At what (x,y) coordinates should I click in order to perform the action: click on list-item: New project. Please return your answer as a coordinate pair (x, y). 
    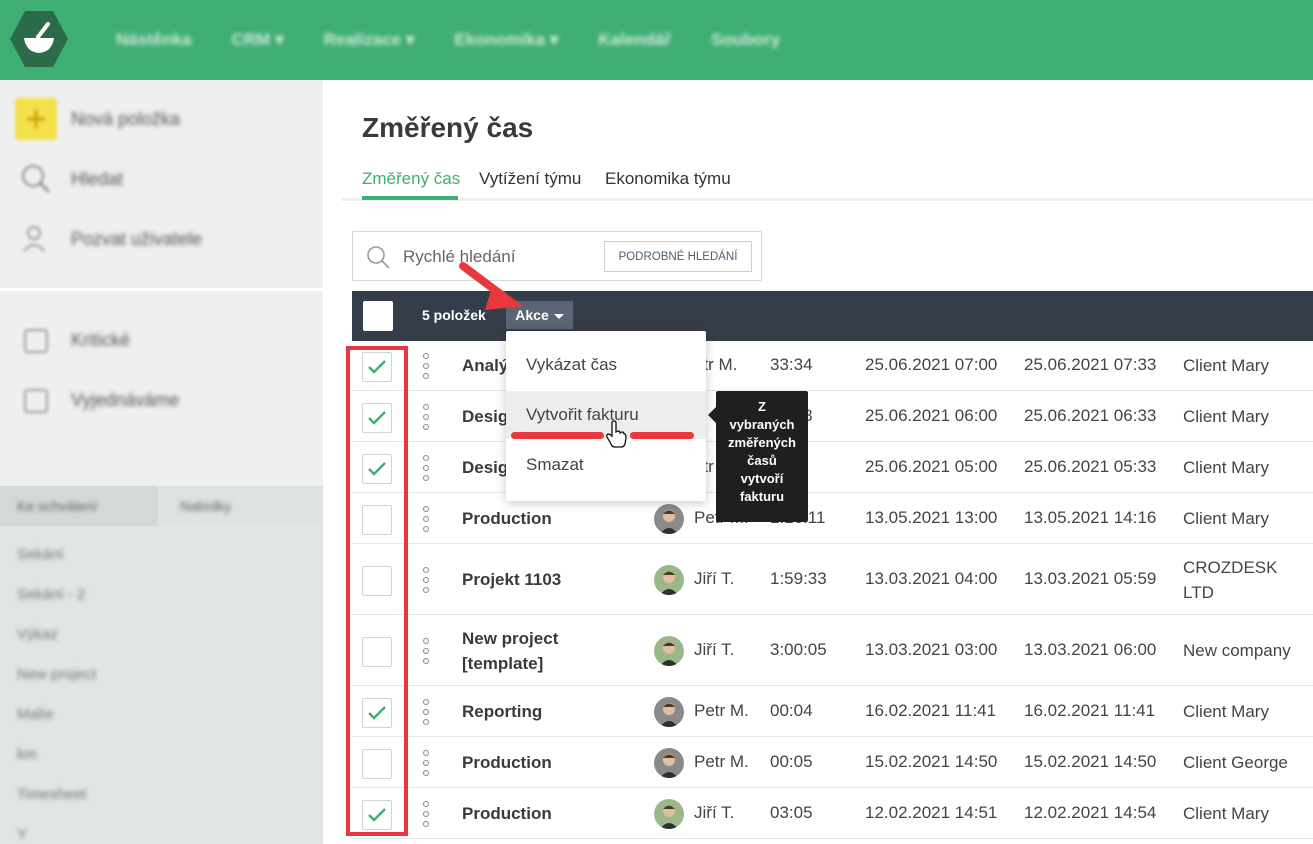
    Looking at the image, I should click on (56, 674).